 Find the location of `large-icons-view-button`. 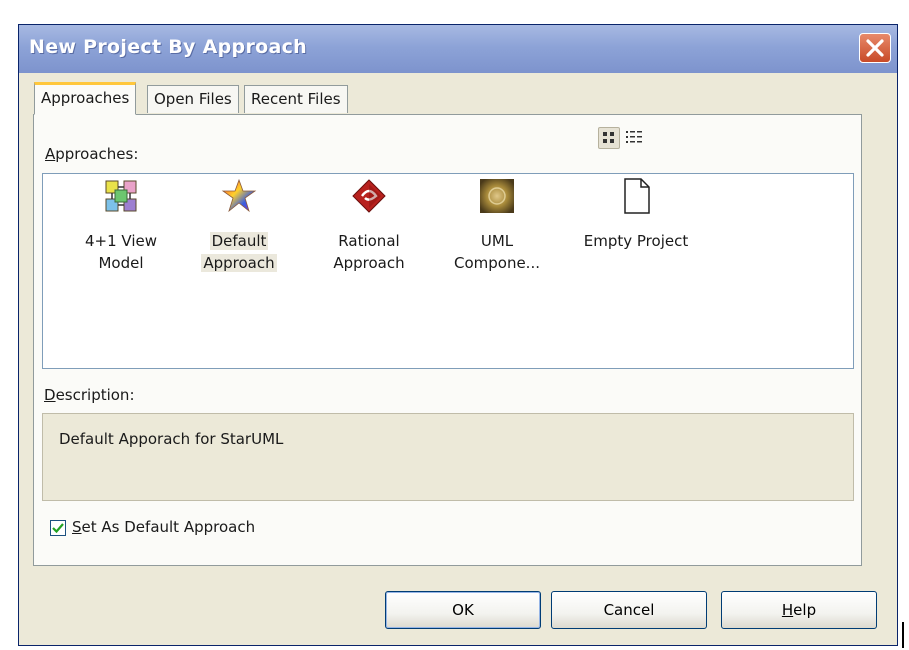

large-icons-view-button is located at coordinates (609, 138).